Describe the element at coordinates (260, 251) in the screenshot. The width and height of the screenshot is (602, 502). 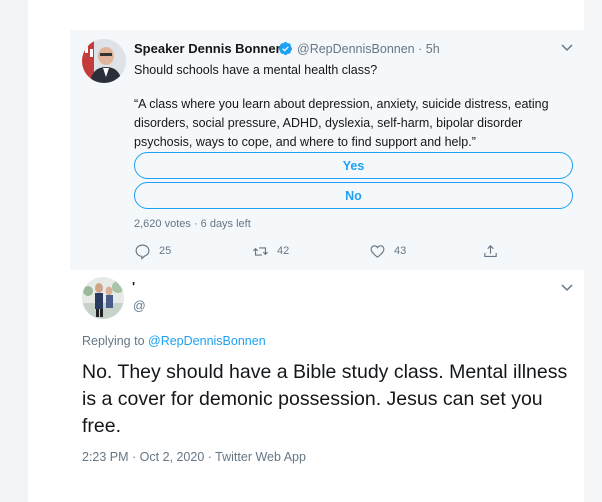
I see `retweet-icon` at that location.